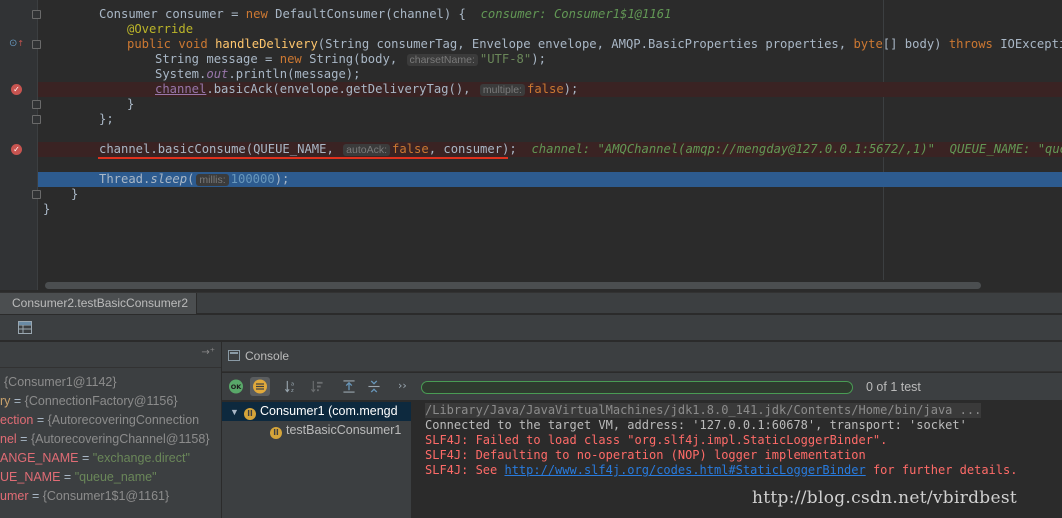 This screenshot has width=1062, height=518. I want to click on tab-console: Console, so click(267, 356).